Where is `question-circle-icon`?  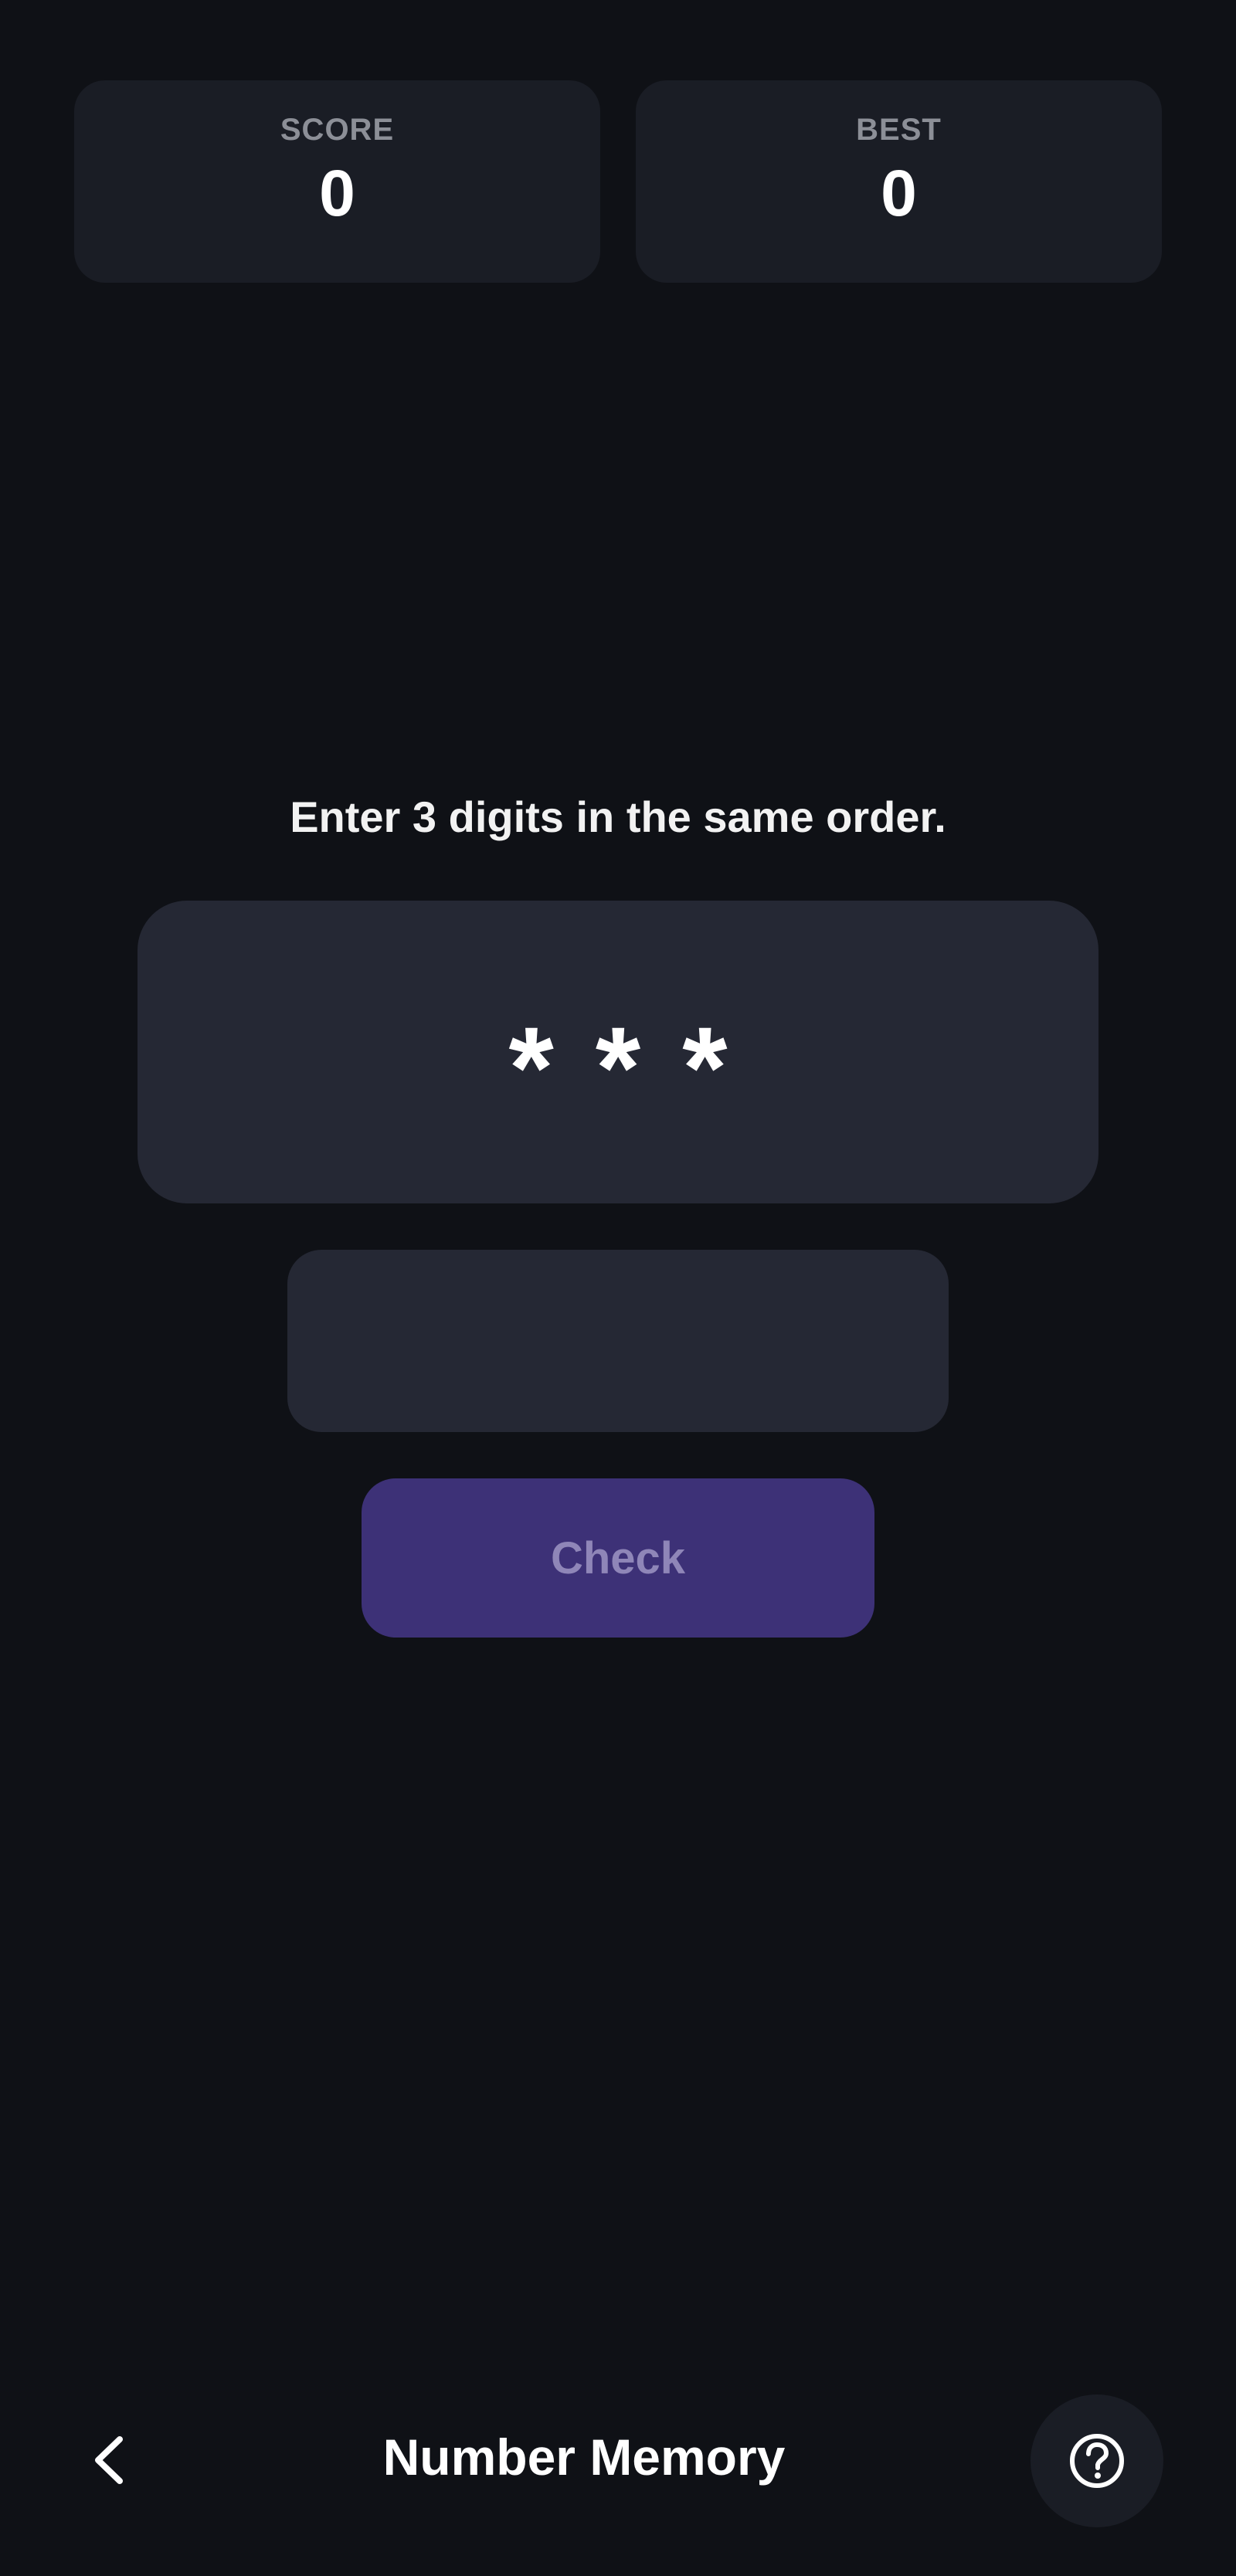
question-circle-icon is located at coordinates (1097, 2461).